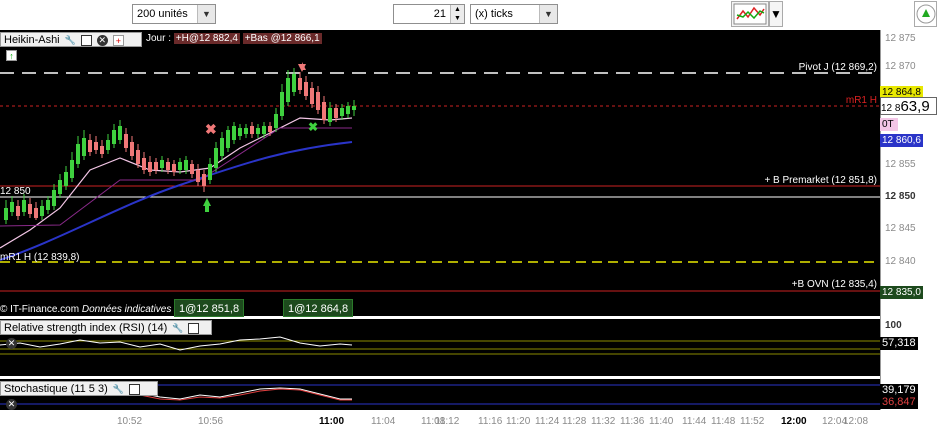  Describe the element at coordinates (889, 124) in the screenshot. I see `ot-tag: 0T` at that location.